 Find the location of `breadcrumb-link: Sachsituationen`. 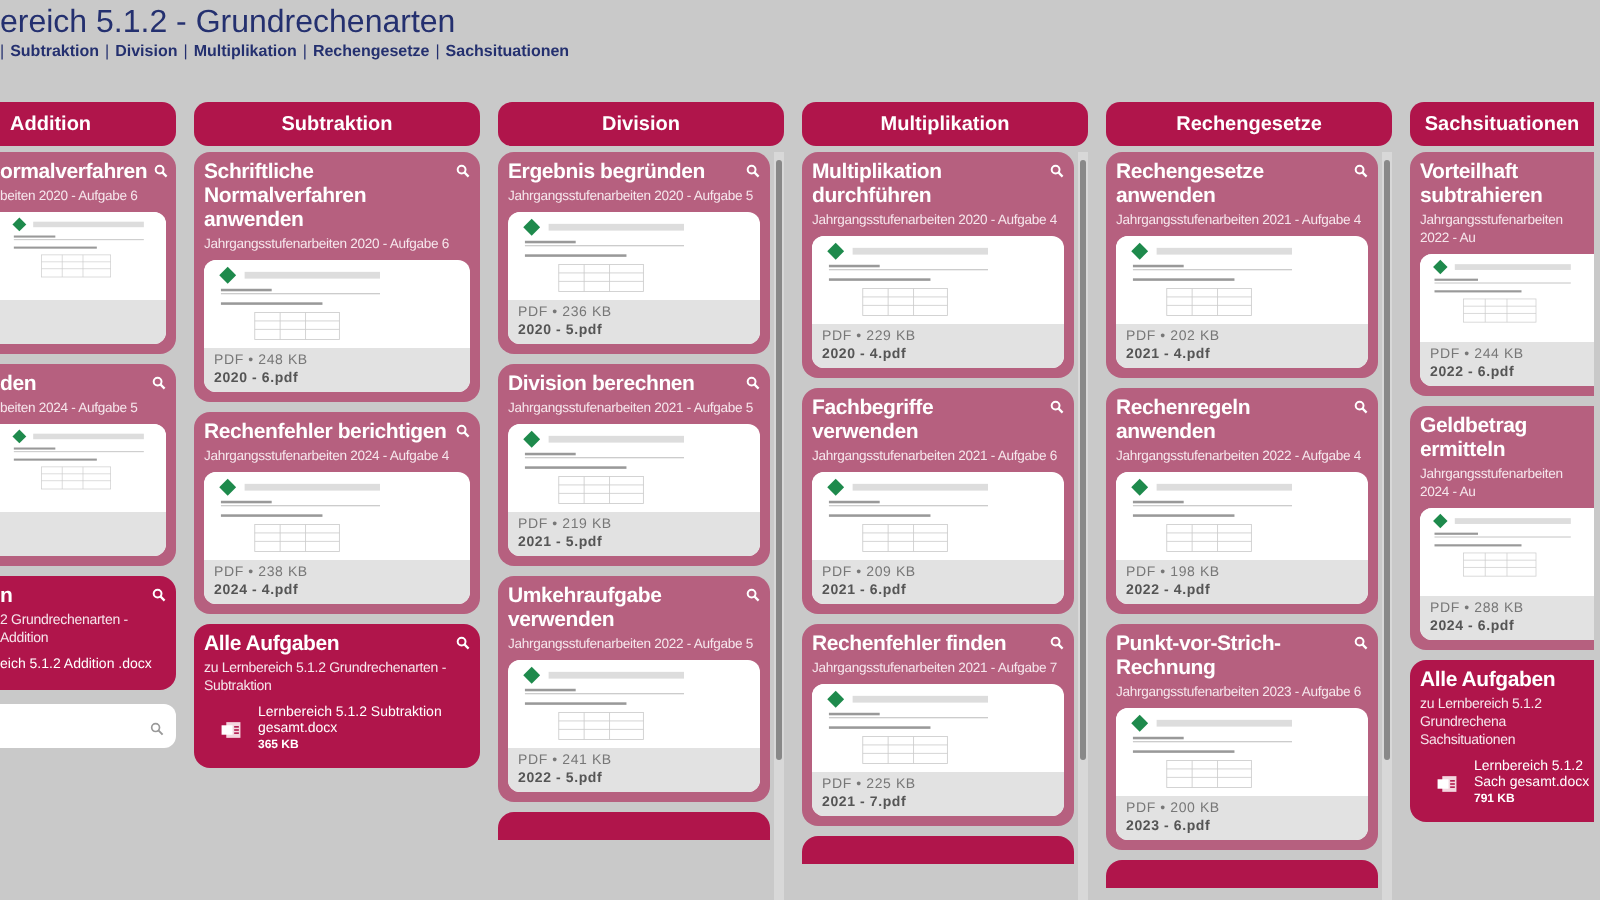

breadcrumb-link: Sachsituationen is located at coordinates (507, 51).